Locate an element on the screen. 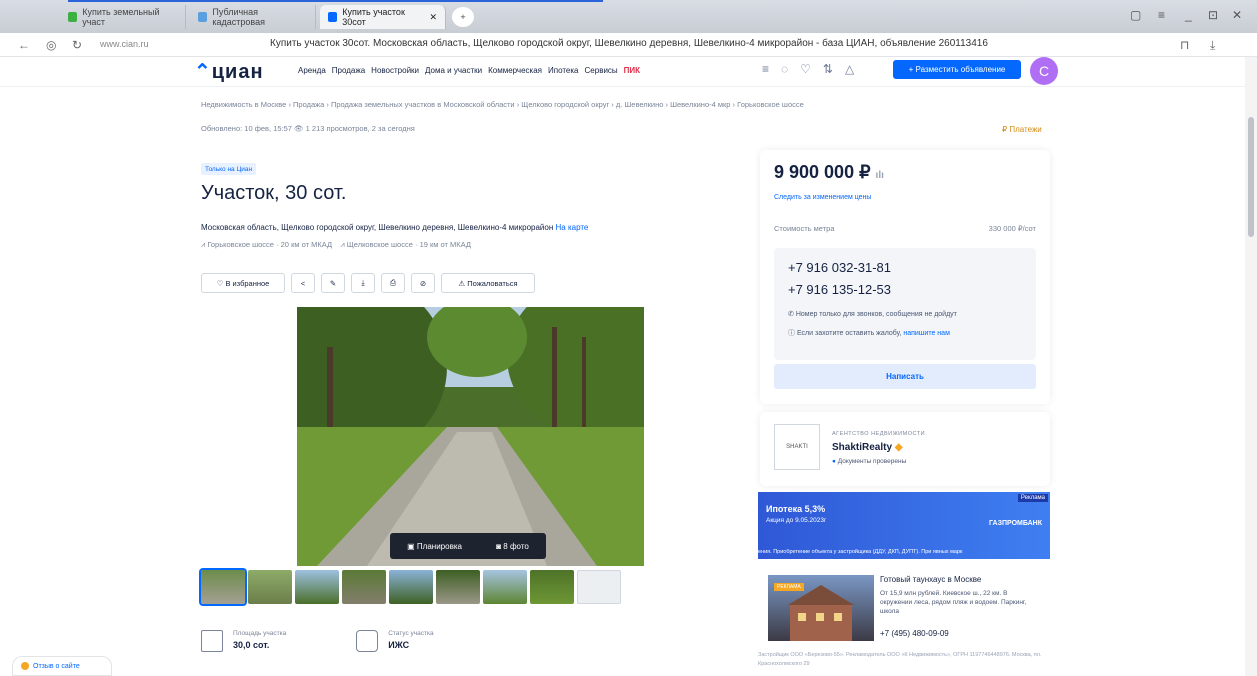 This screenshot has width=1257, height=676. print-button: ⎙ is located at coordinates (393, 283).